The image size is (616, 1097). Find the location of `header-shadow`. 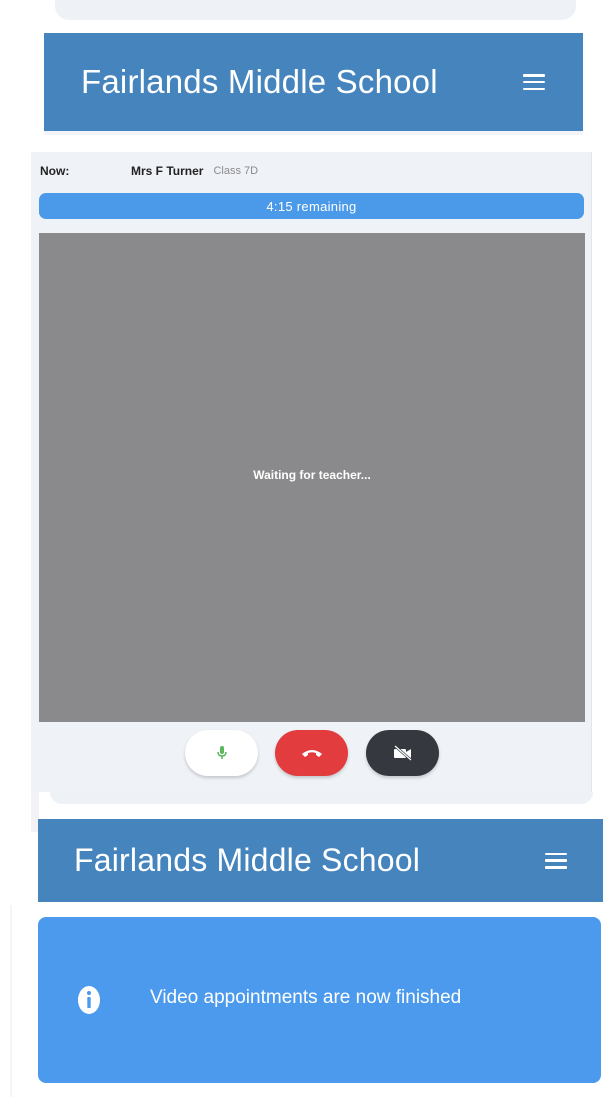

header-shadow is located at coordinates (313, 133).